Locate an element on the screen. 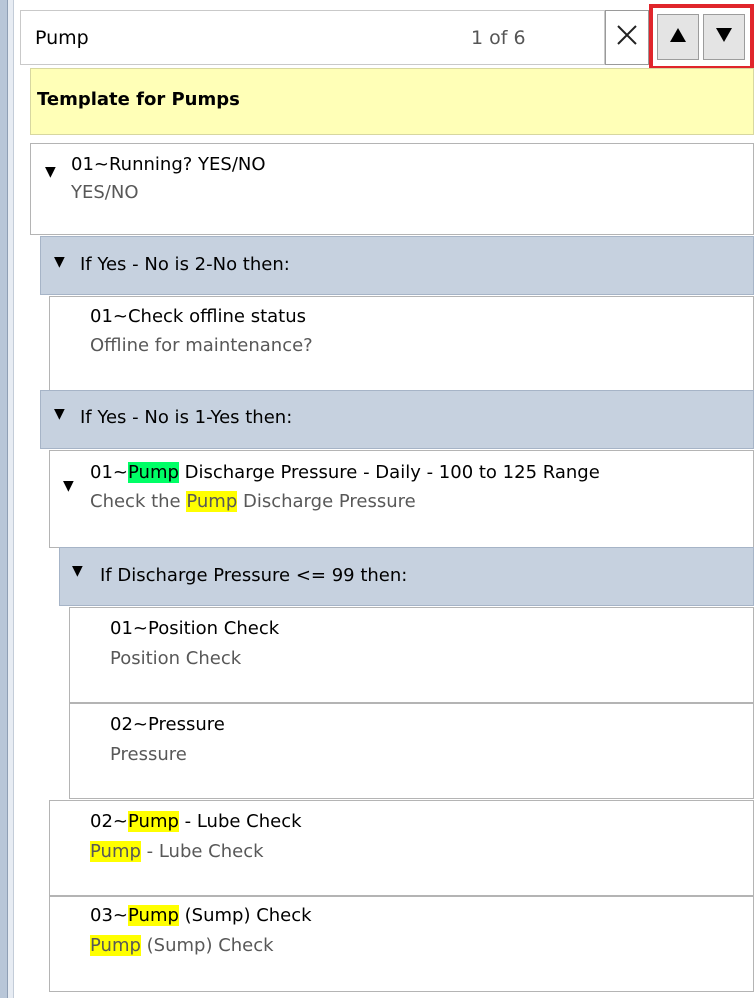 The width and height of the screenshot is (754, 998). search-box: Pump 1 of 6 is located at coordinates (312, 37).